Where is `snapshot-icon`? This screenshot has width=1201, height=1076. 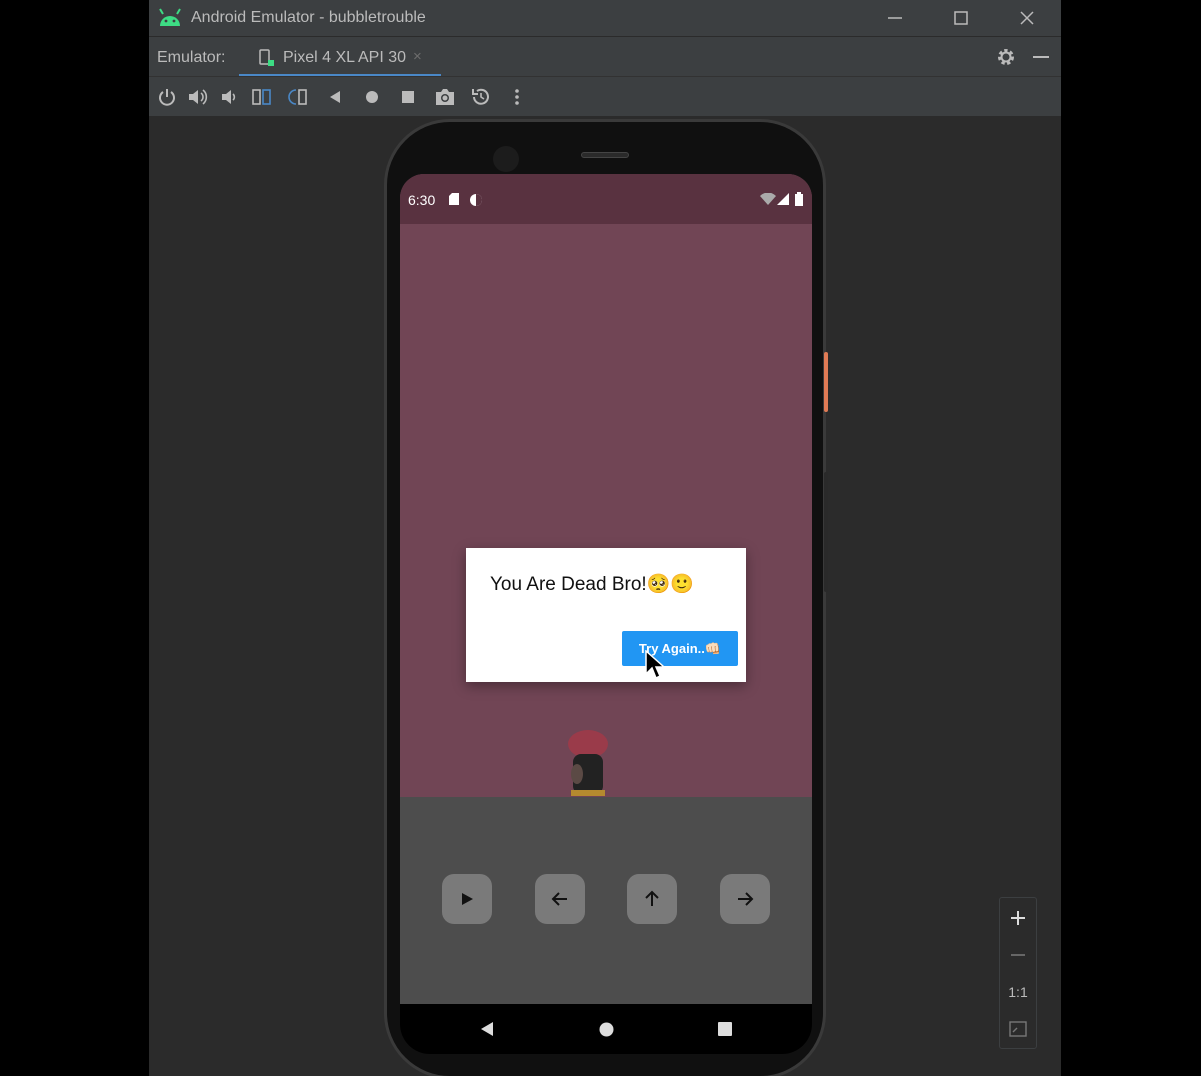
snapshot-icon is located at coordinates (480, 96).